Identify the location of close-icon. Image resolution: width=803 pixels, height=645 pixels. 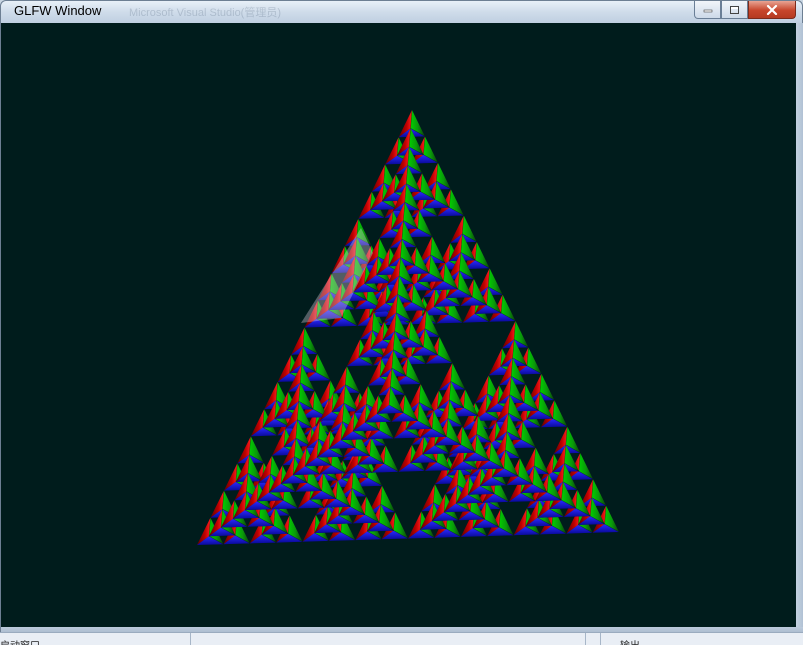
(772, 9).